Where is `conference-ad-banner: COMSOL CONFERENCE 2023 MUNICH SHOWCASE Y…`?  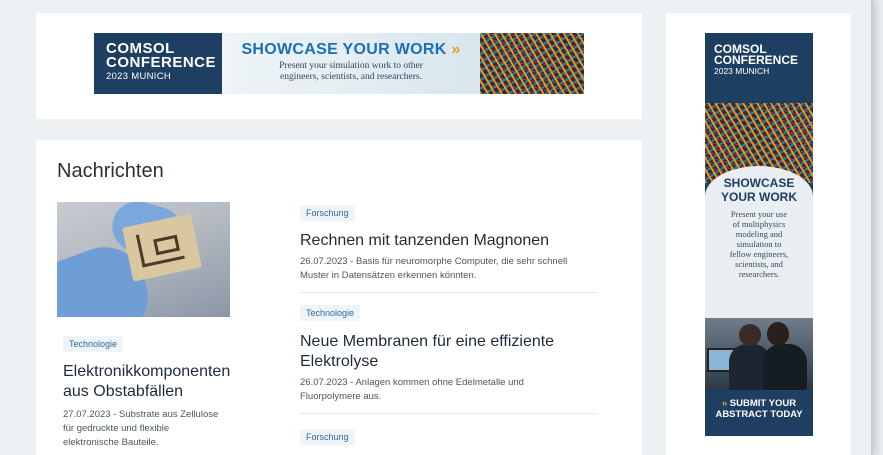
conference-ad-banner: COMSOL CONFERENCE 2023 MUNICH SHOWCASE Y… is located at coordinates (339, 63).